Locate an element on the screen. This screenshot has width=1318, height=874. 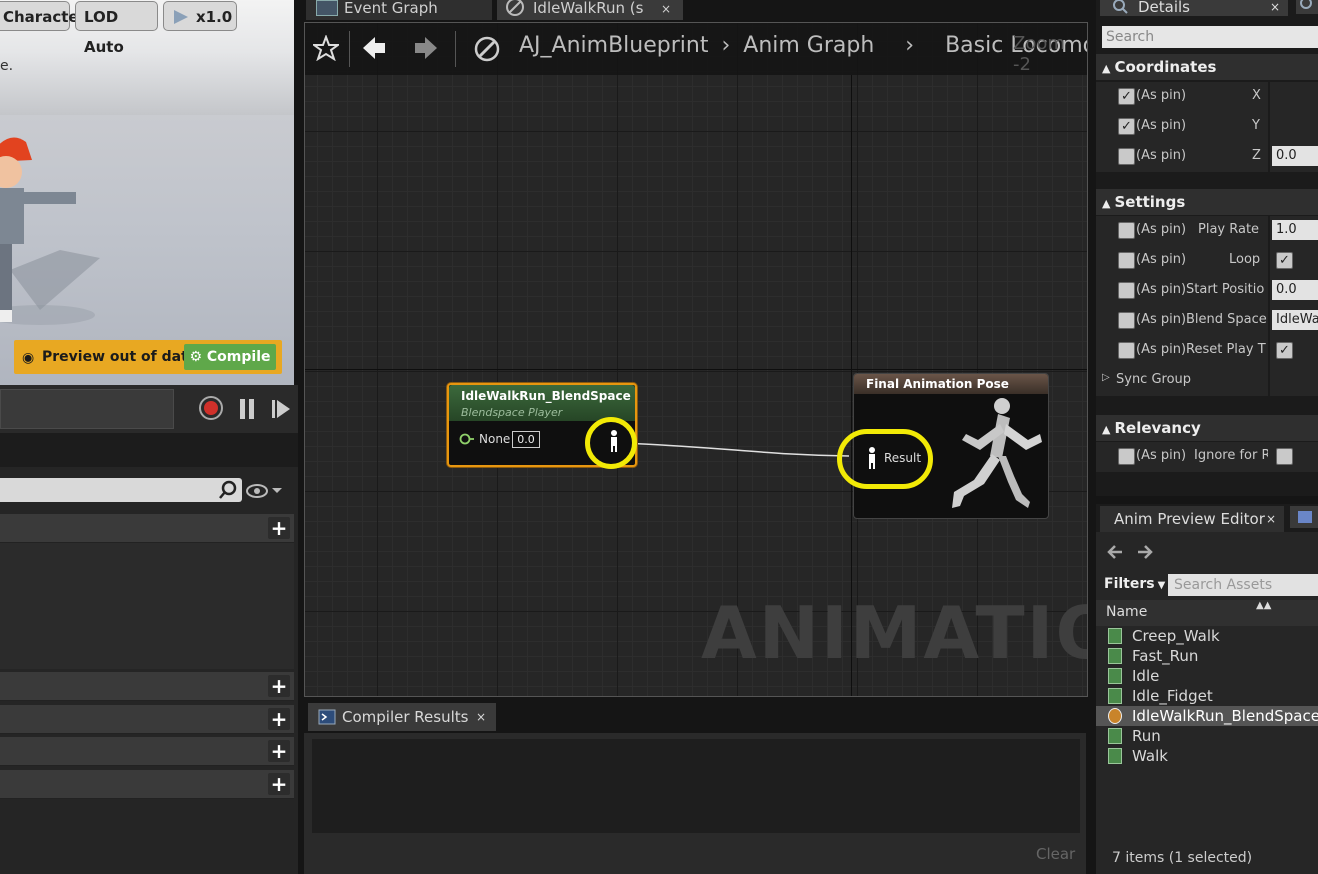
step-forward-icon is located at coordinates (281, 409).